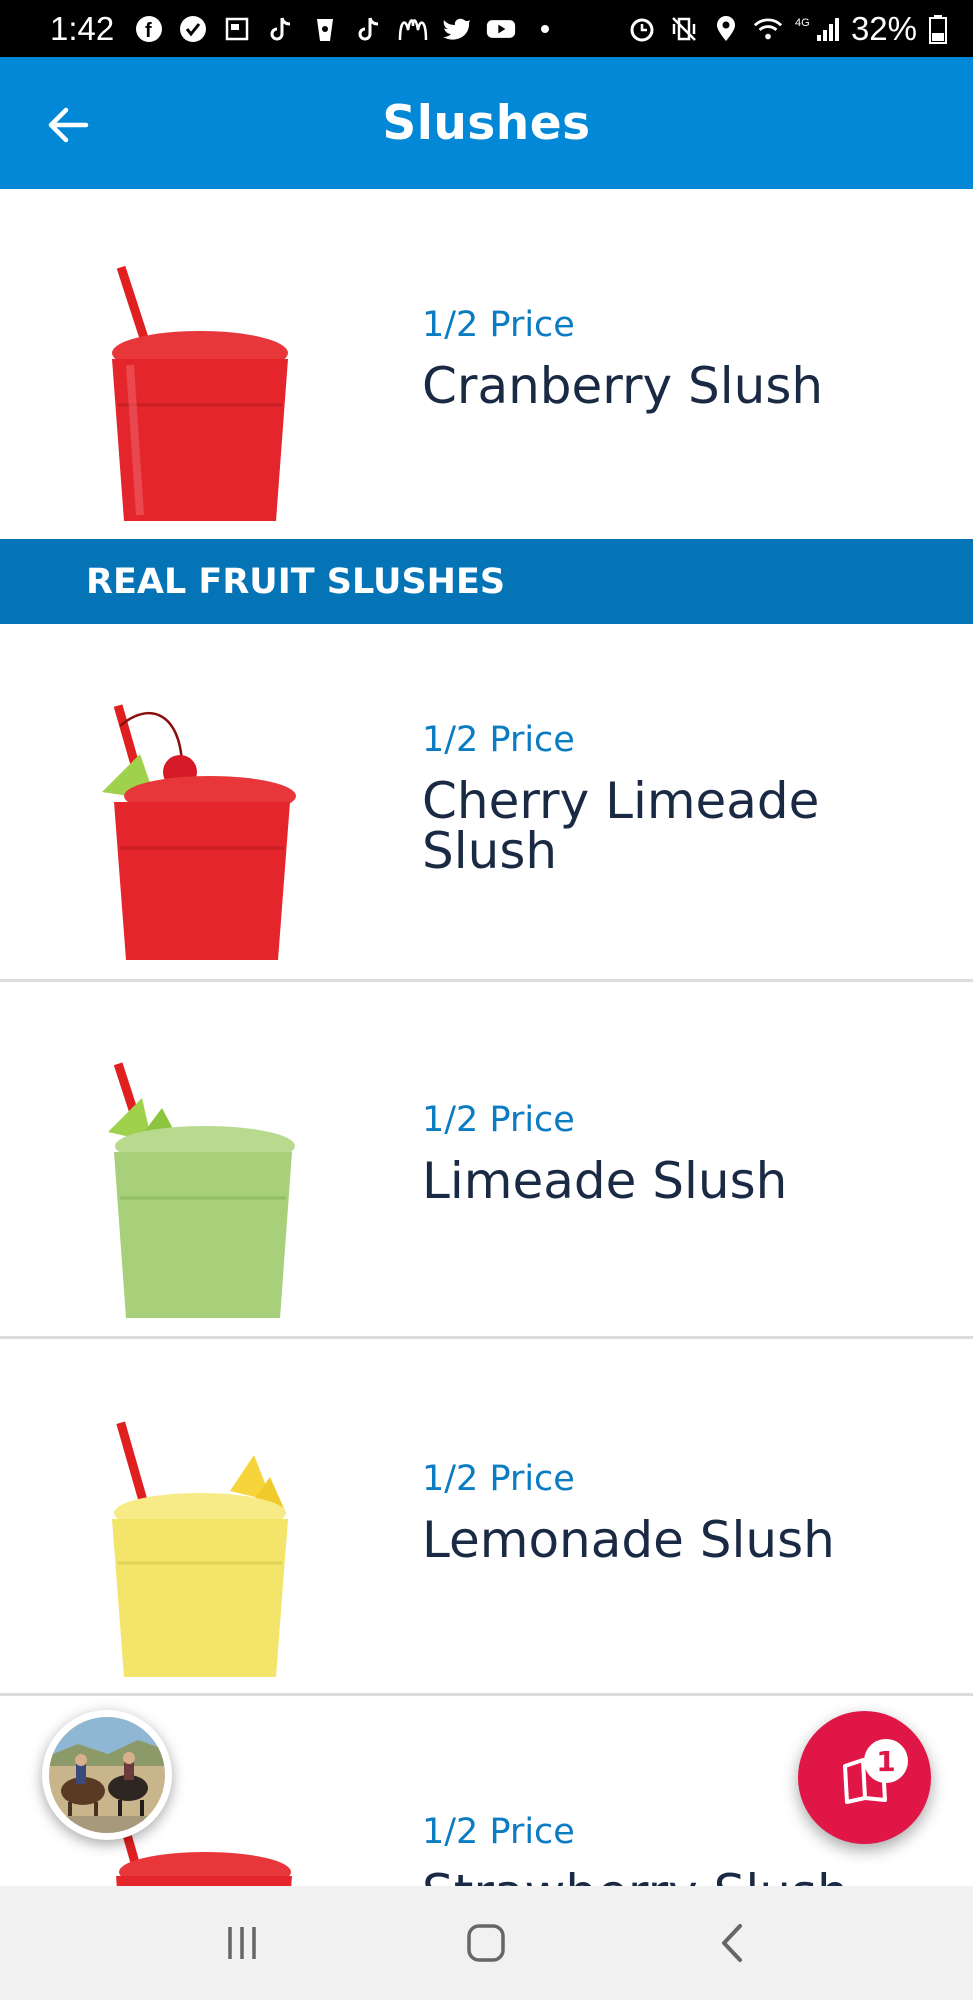 The image size is (973, 2000). Describe the element at coordinates (193, 29) in the screenshot. I see `check-icon` at that location.